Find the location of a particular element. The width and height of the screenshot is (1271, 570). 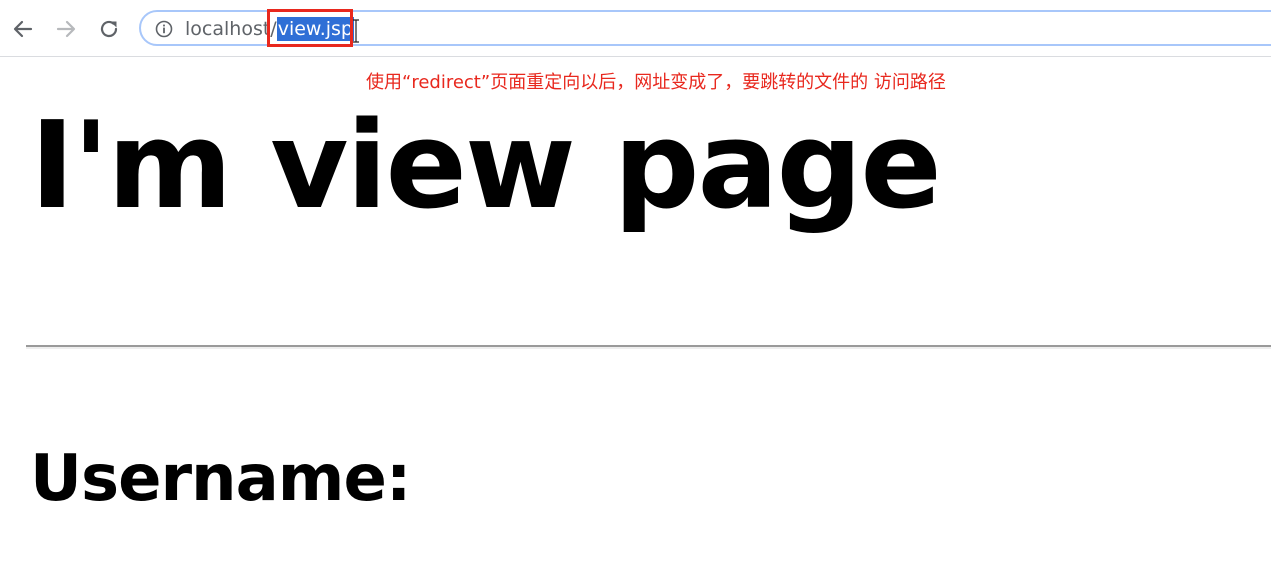

horizontal-rule is located at coordinates (648, 347).